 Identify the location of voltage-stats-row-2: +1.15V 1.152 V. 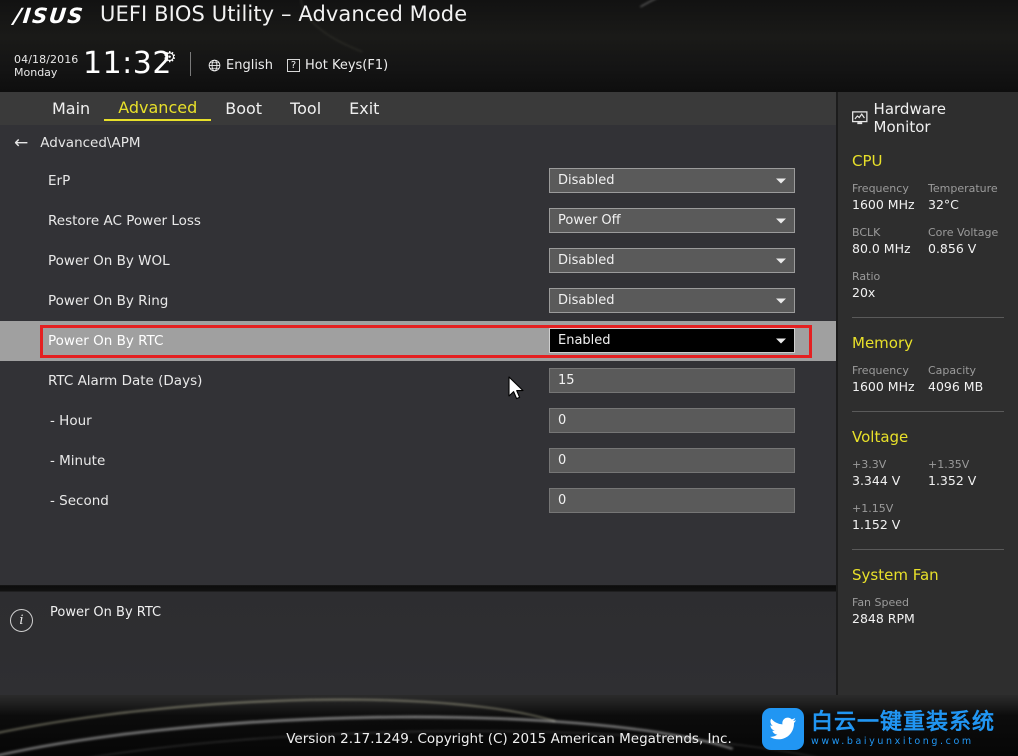
(928, 517).